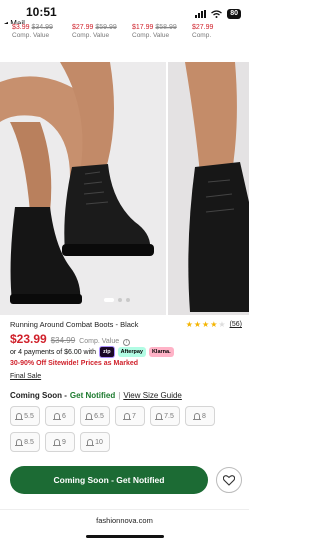  Describe the element at coordinates (125, 536) in the screenshot. I see `home-indicator` at that location.